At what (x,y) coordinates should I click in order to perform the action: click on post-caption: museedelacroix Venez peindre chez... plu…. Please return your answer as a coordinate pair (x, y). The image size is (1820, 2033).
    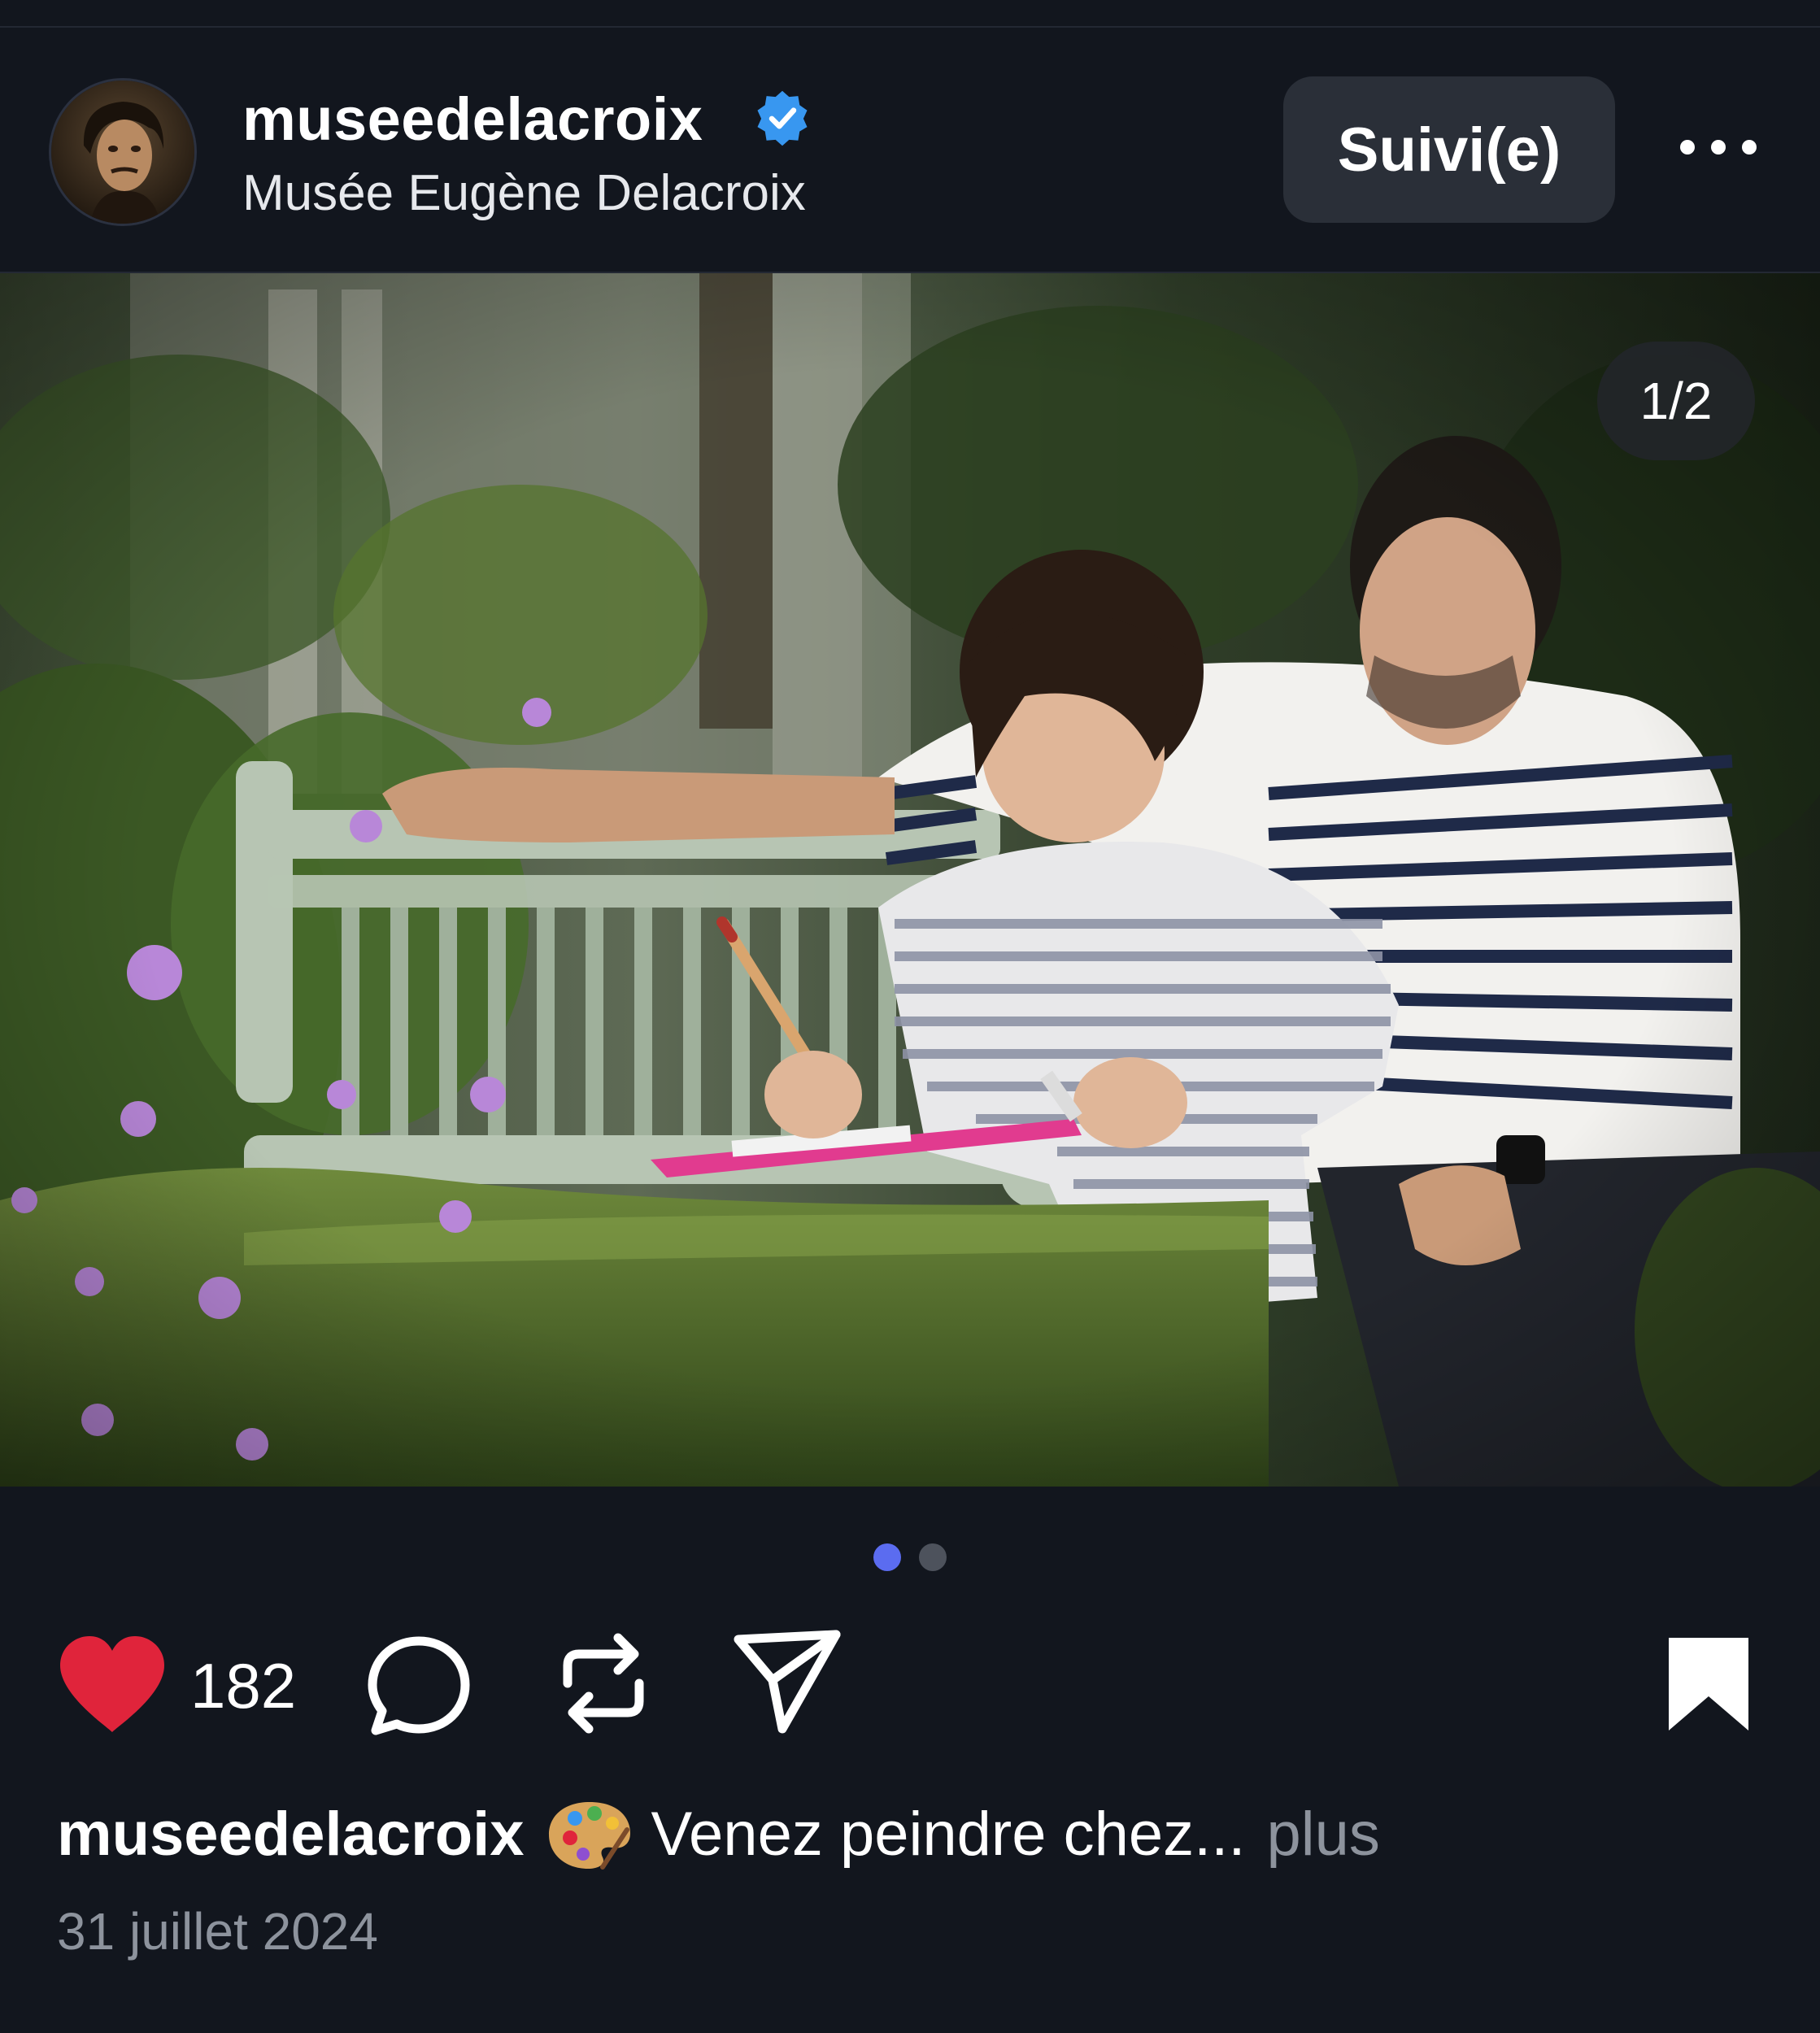
    Looking at the image, I should click on (719, 1833).